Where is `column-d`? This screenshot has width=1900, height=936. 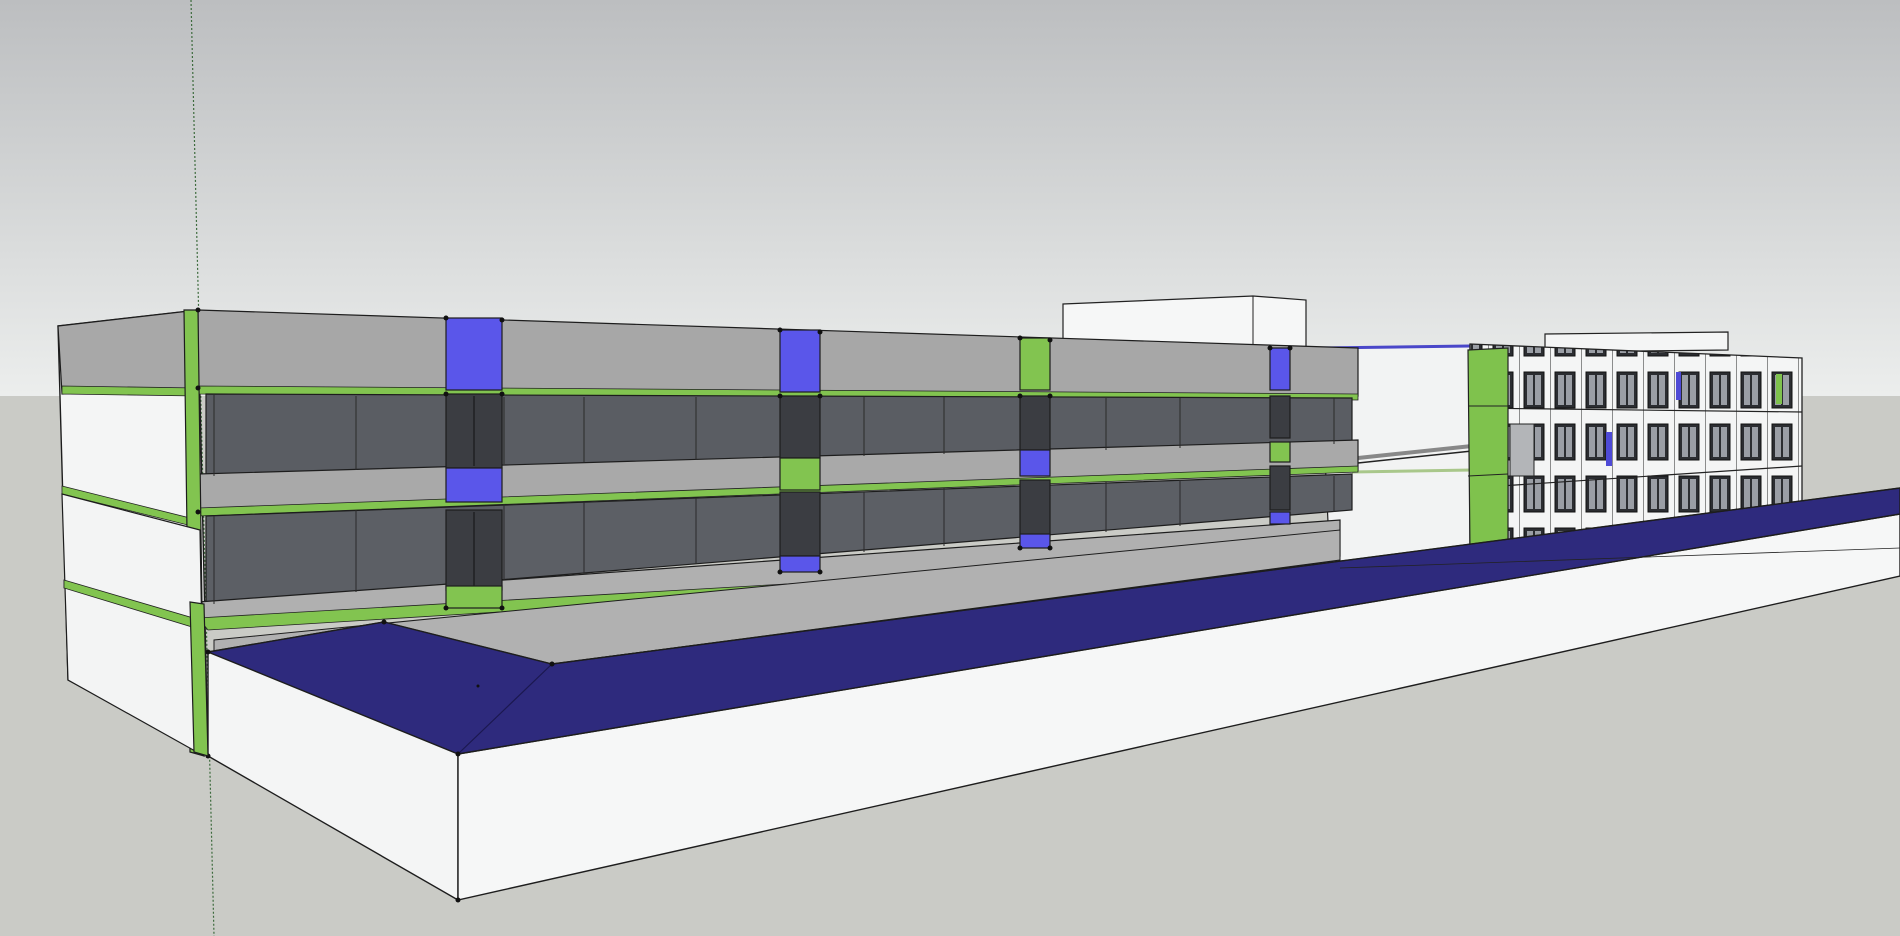
column-d is located at coordinates (1280, 436).